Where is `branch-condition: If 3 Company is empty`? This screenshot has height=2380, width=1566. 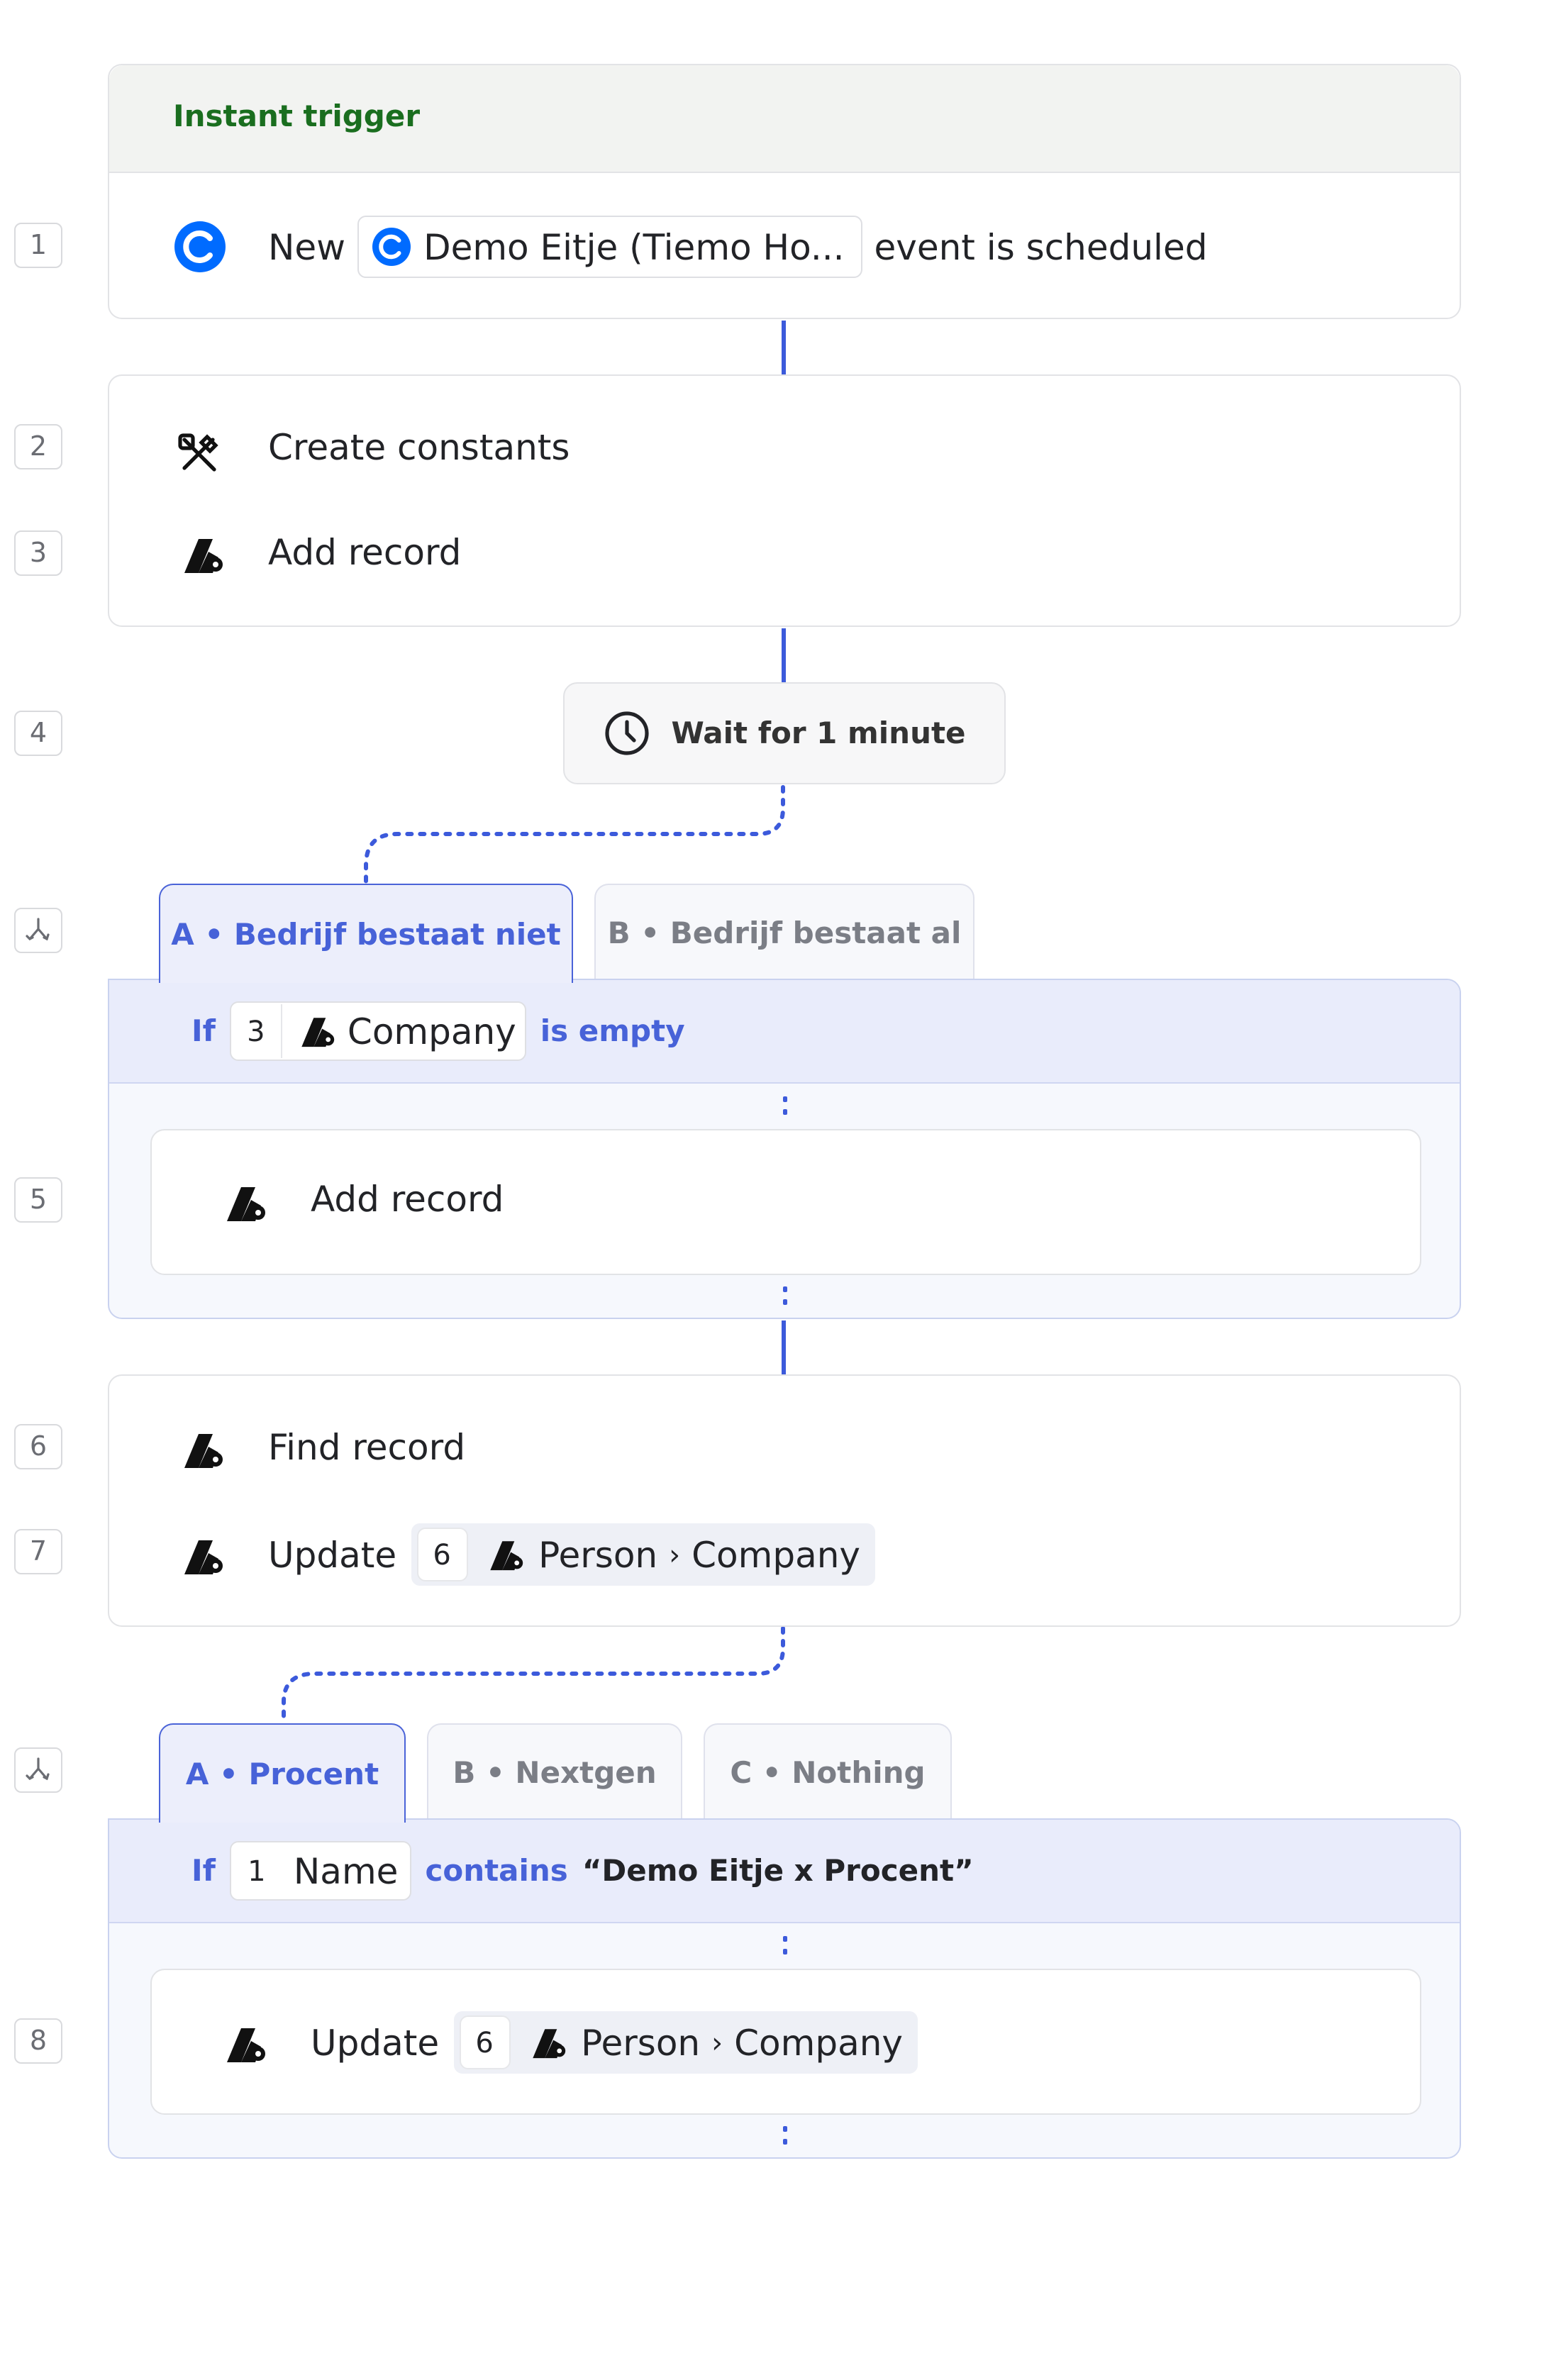
branch-condition: If 3 Company is empty is located at coordinates (784, 1032).